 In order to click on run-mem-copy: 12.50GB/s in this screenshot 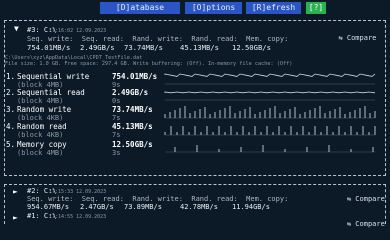, I will do `click(251, 47)`.